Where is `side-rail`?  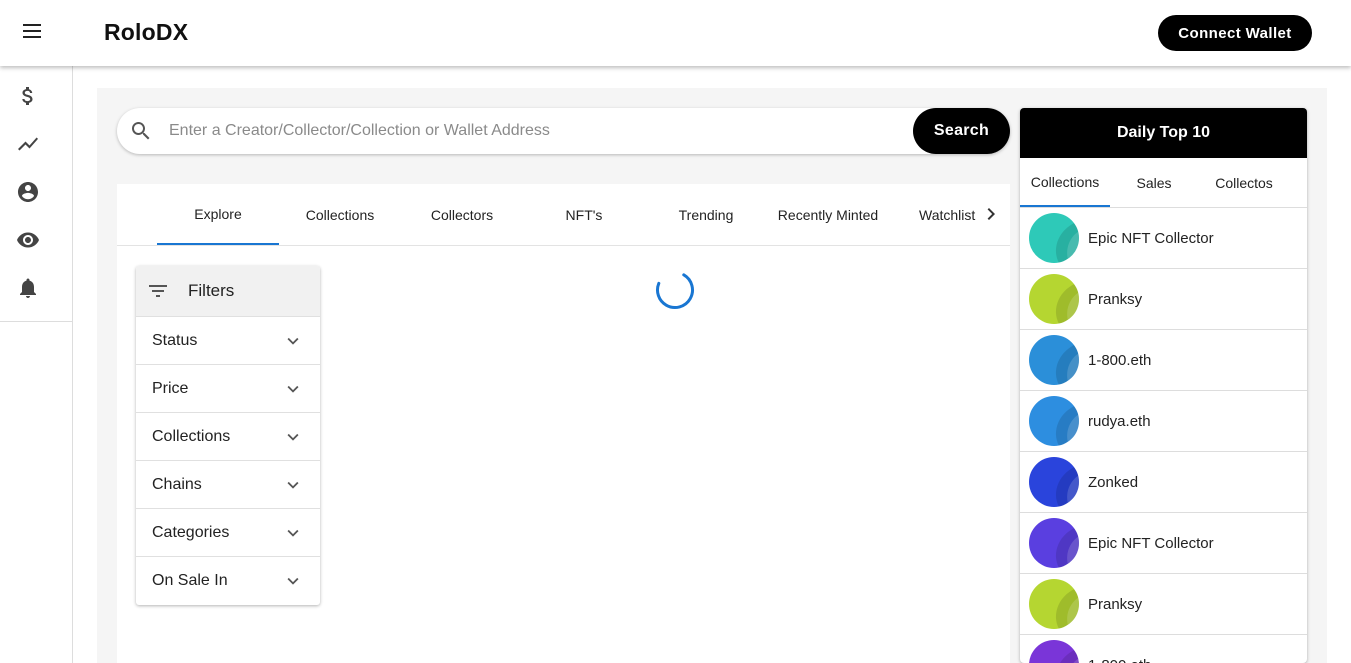
side-rail is located at coordinates (36, 364).